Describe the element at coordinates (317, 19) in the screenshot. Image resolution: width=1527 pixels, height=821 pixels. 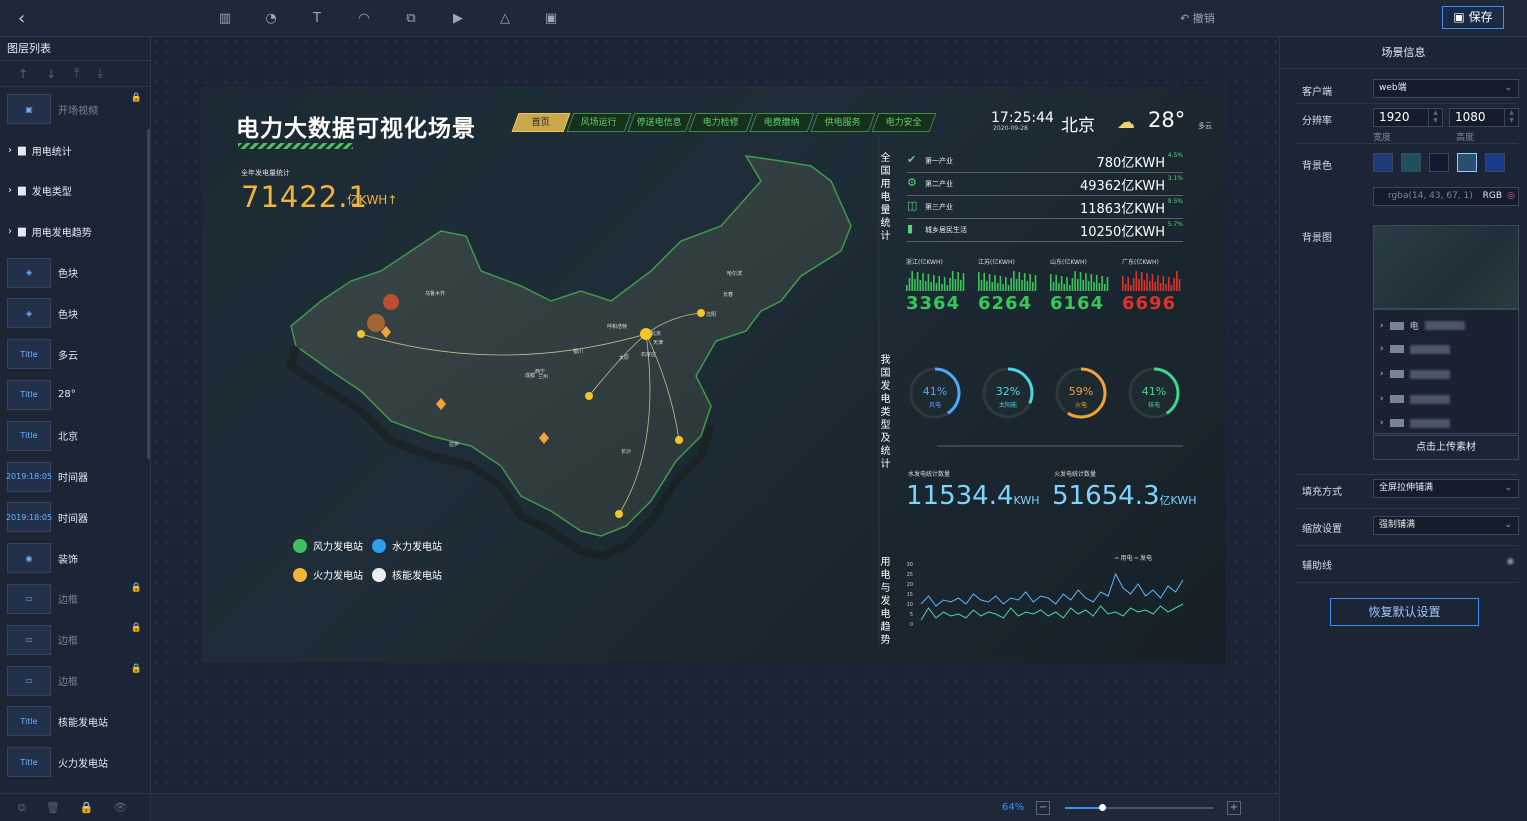
I see `text-icon: T` at that location.